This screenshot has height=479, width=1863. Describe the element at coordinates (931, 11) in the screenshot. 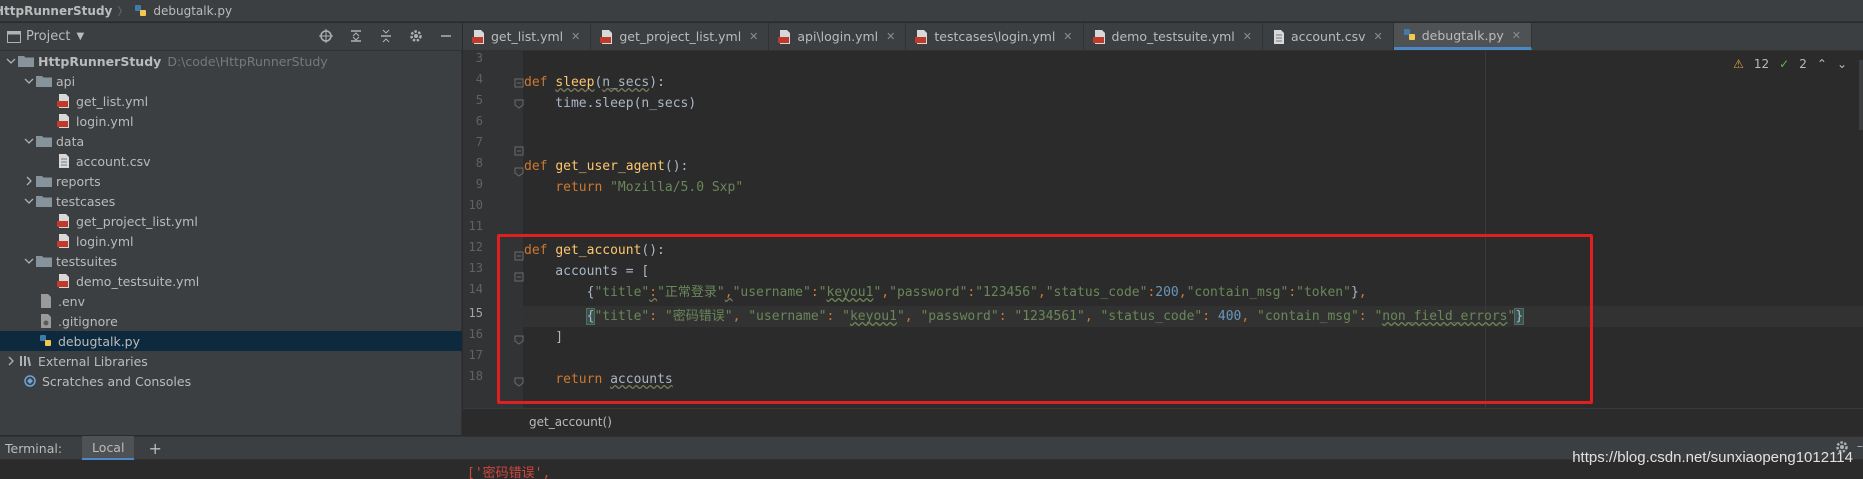

I see `navigation-bar: HttpRunnerStudy 〉 debugtalk.py` at that location.